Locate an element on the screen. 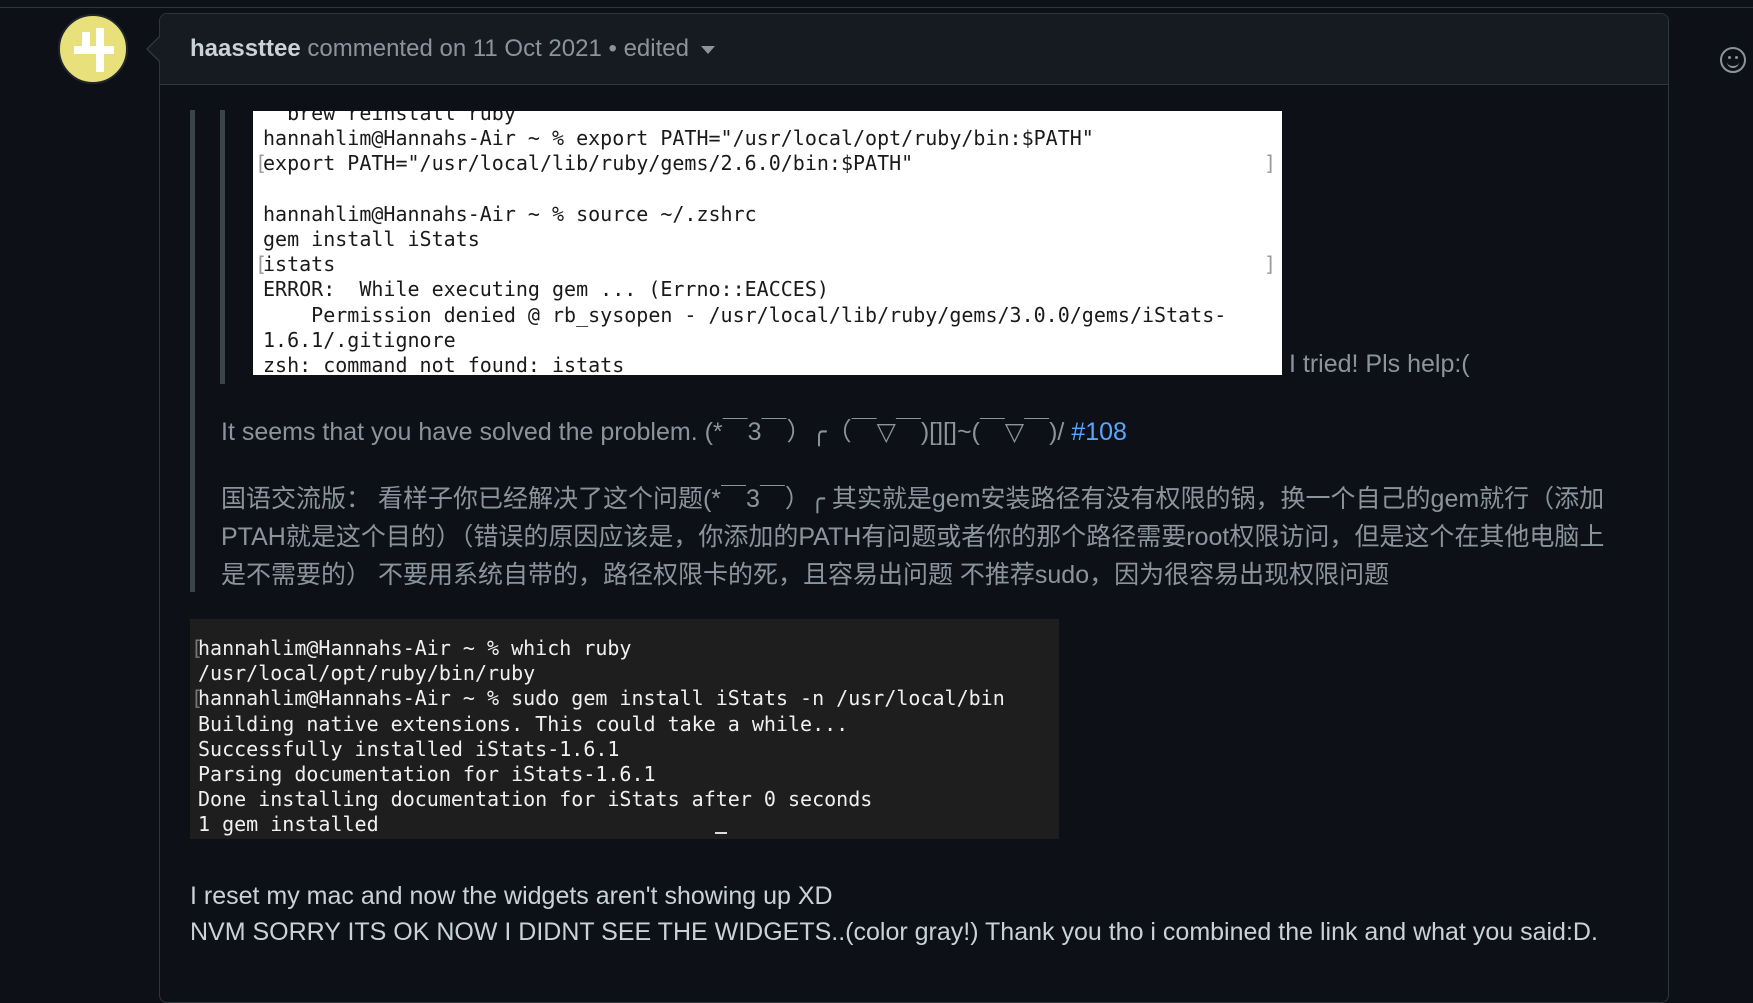 This screenshot has height=1003, width=1753. issue-link: #108 is located at coordinates (1099, 432).